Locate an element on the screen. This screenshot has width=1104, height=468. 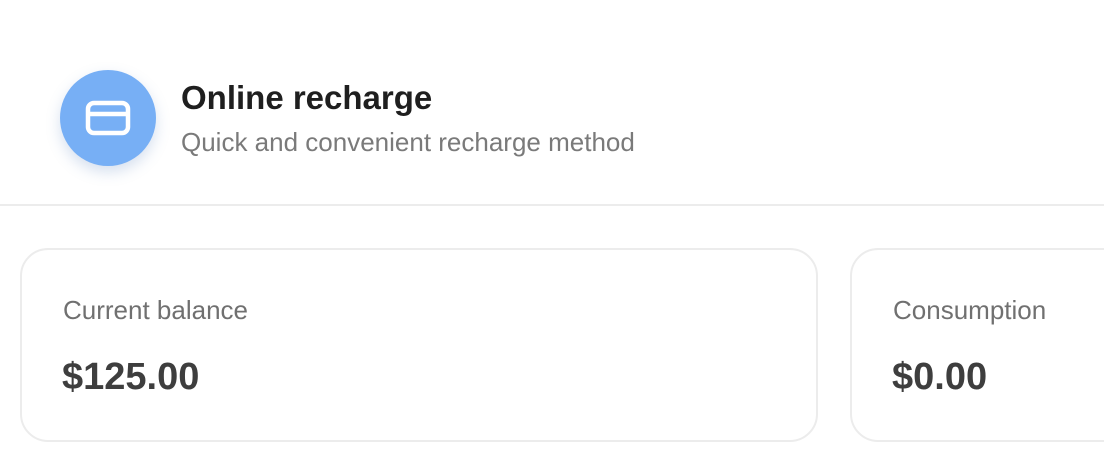
current-balance-value: $125.00 is located at coordinates (131, 377).